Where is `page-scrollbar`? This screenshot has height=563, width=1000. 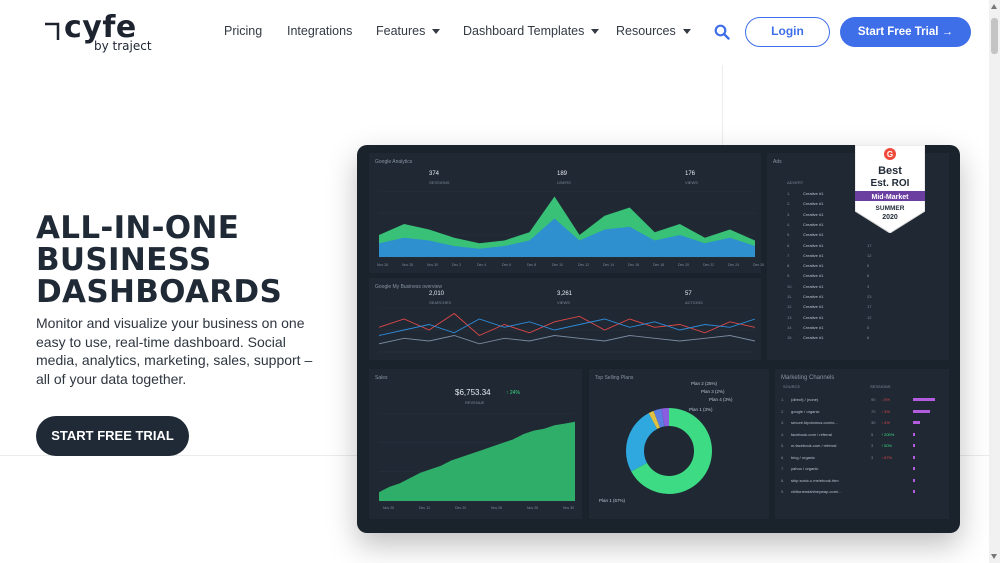
page-scrollbar is located at coordinates (994, 281).